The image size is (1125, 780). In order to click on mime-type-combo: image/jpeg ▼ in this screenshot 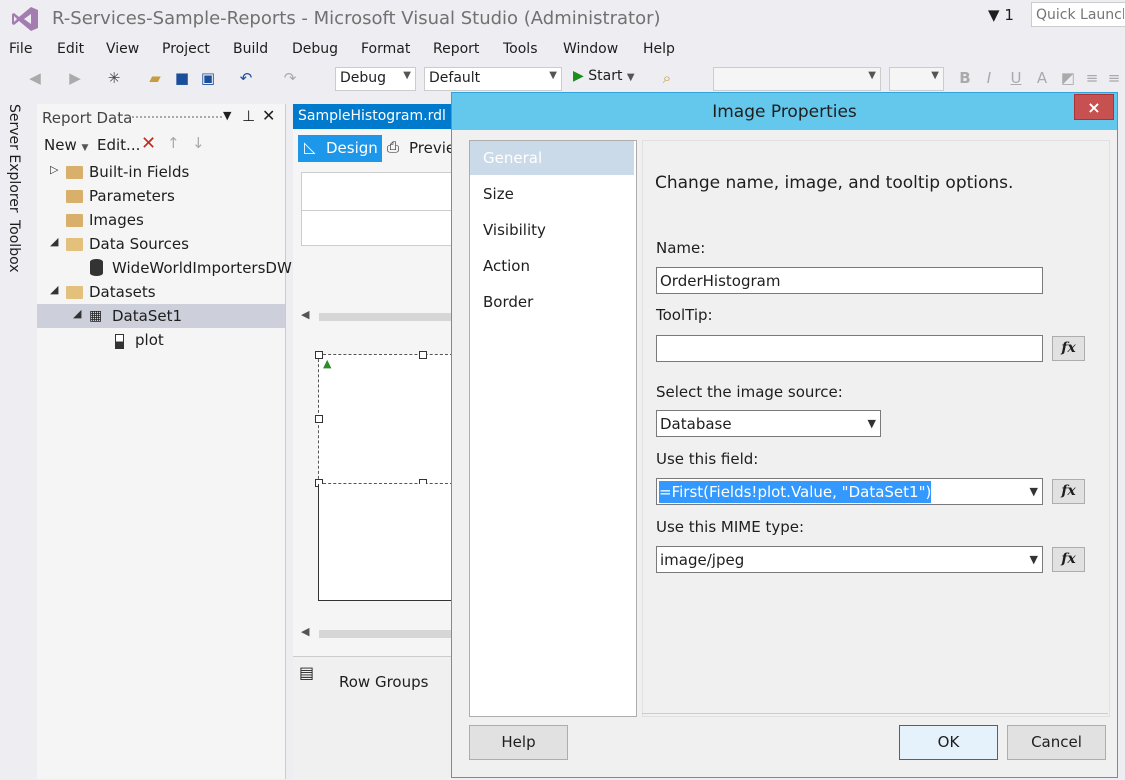, I will do `click(849, 559)`.